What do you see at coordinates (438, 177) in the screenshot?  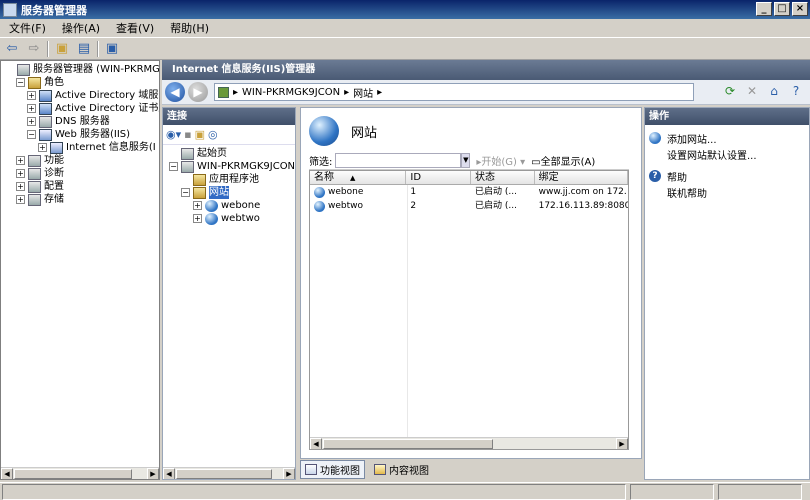 I see `column-id: ID` at bounding box center [438, 177].